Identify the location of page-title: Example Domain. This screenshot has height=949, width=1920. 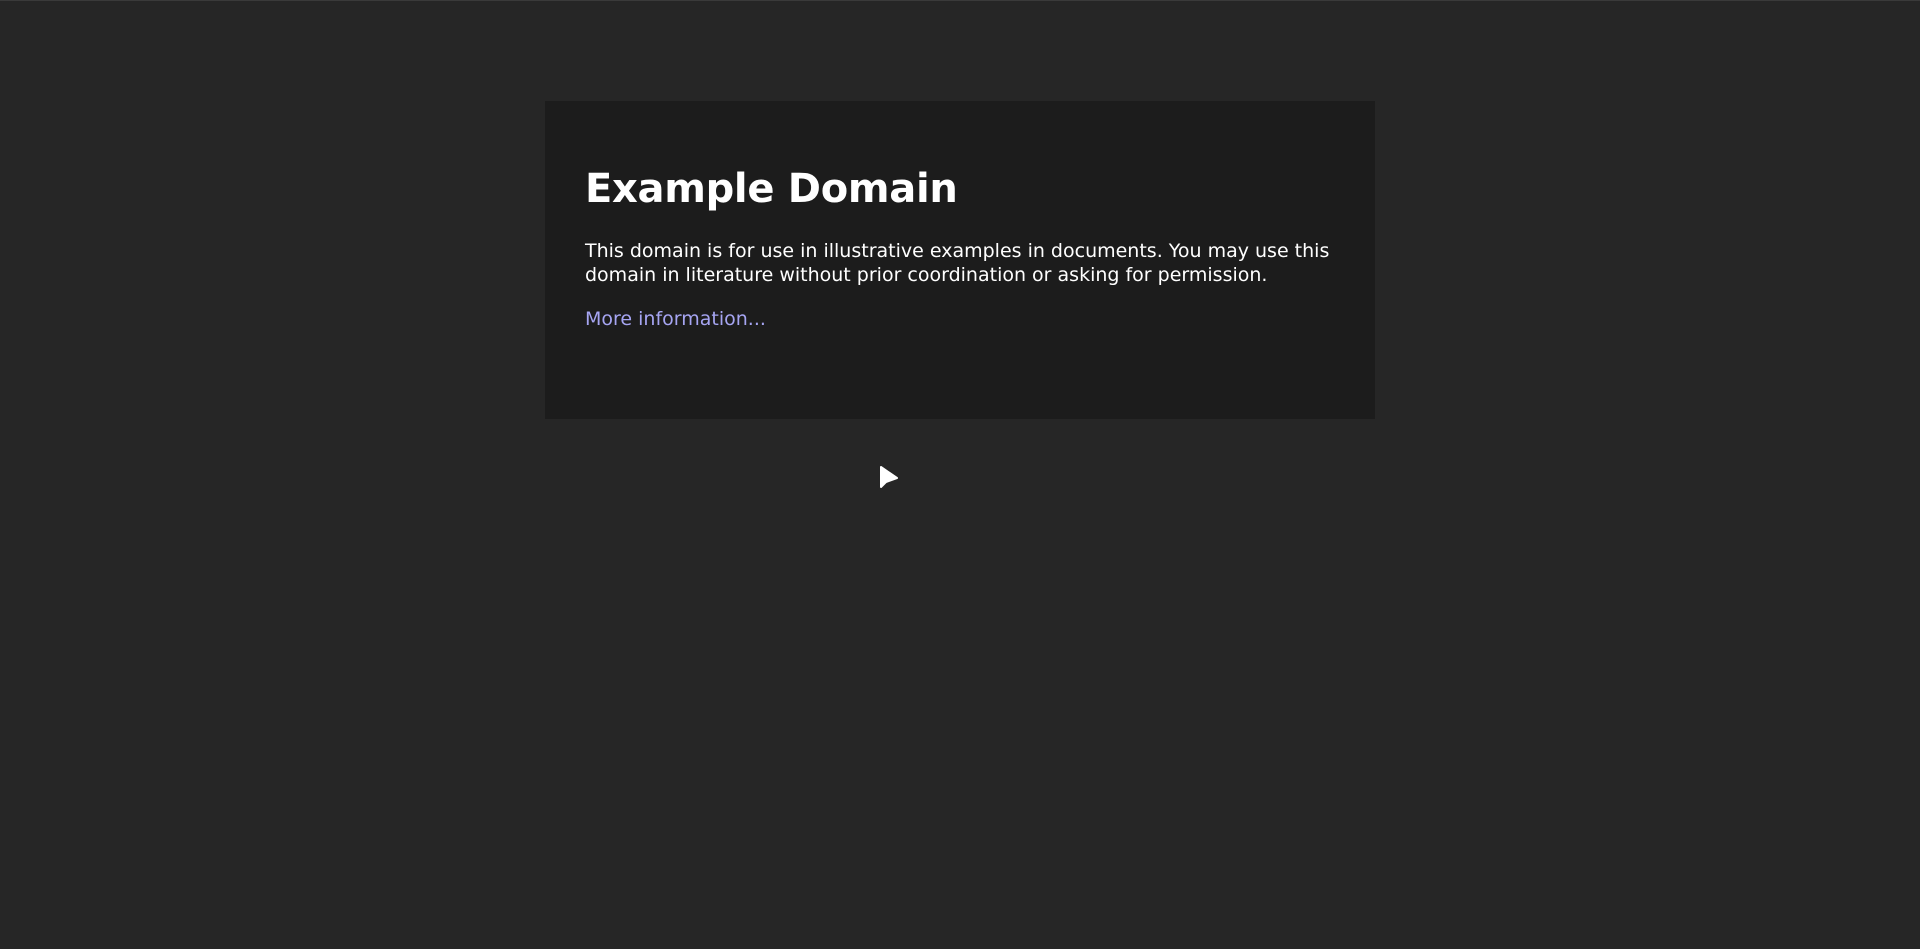
(771, 189).